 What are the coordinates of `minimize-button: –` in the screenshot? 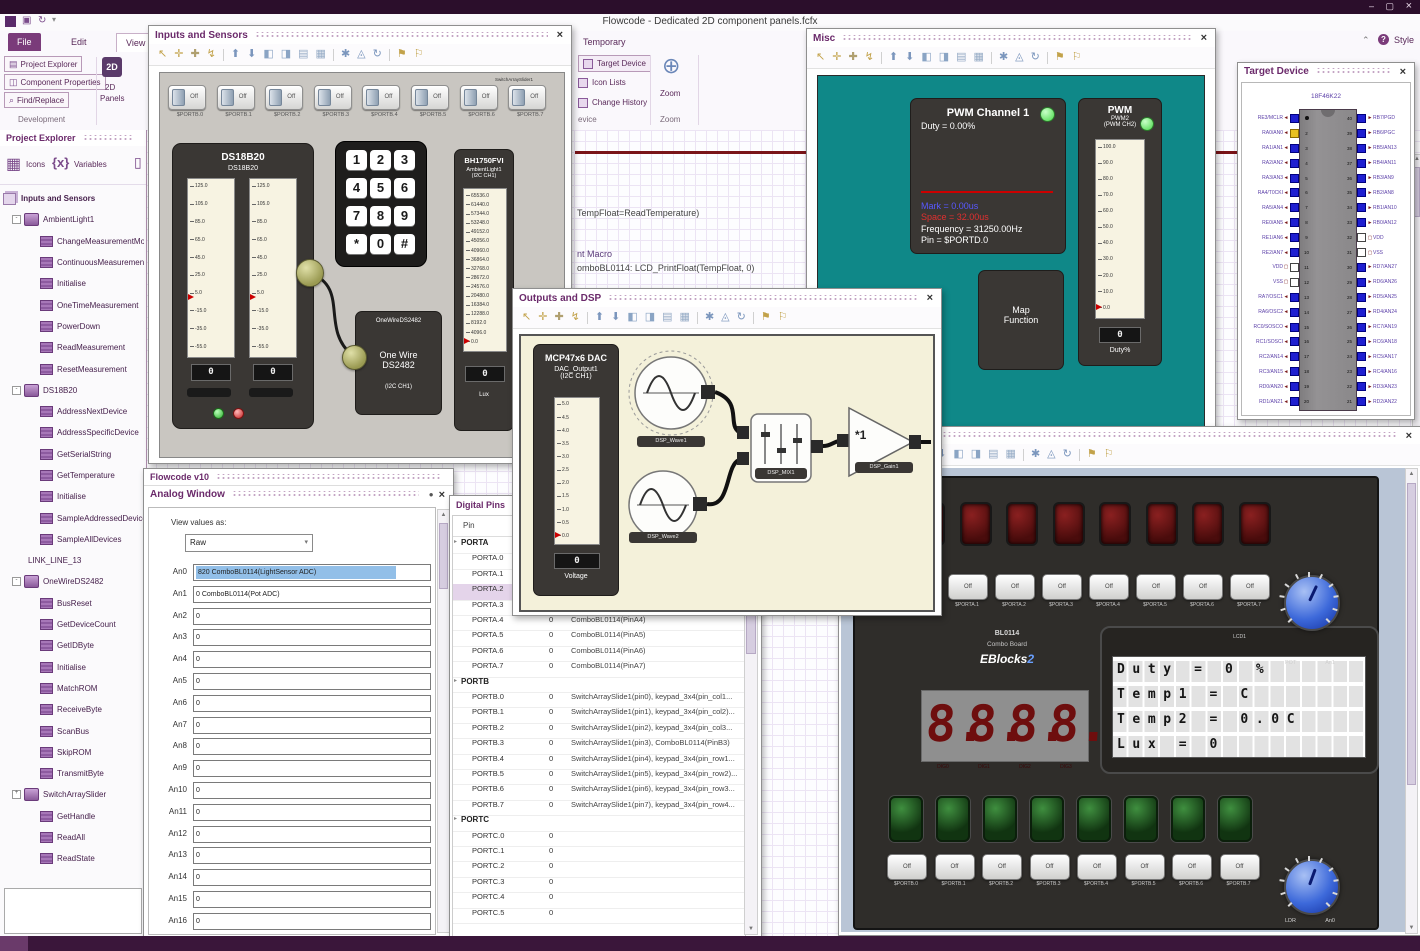 It's located at (1371, 6).